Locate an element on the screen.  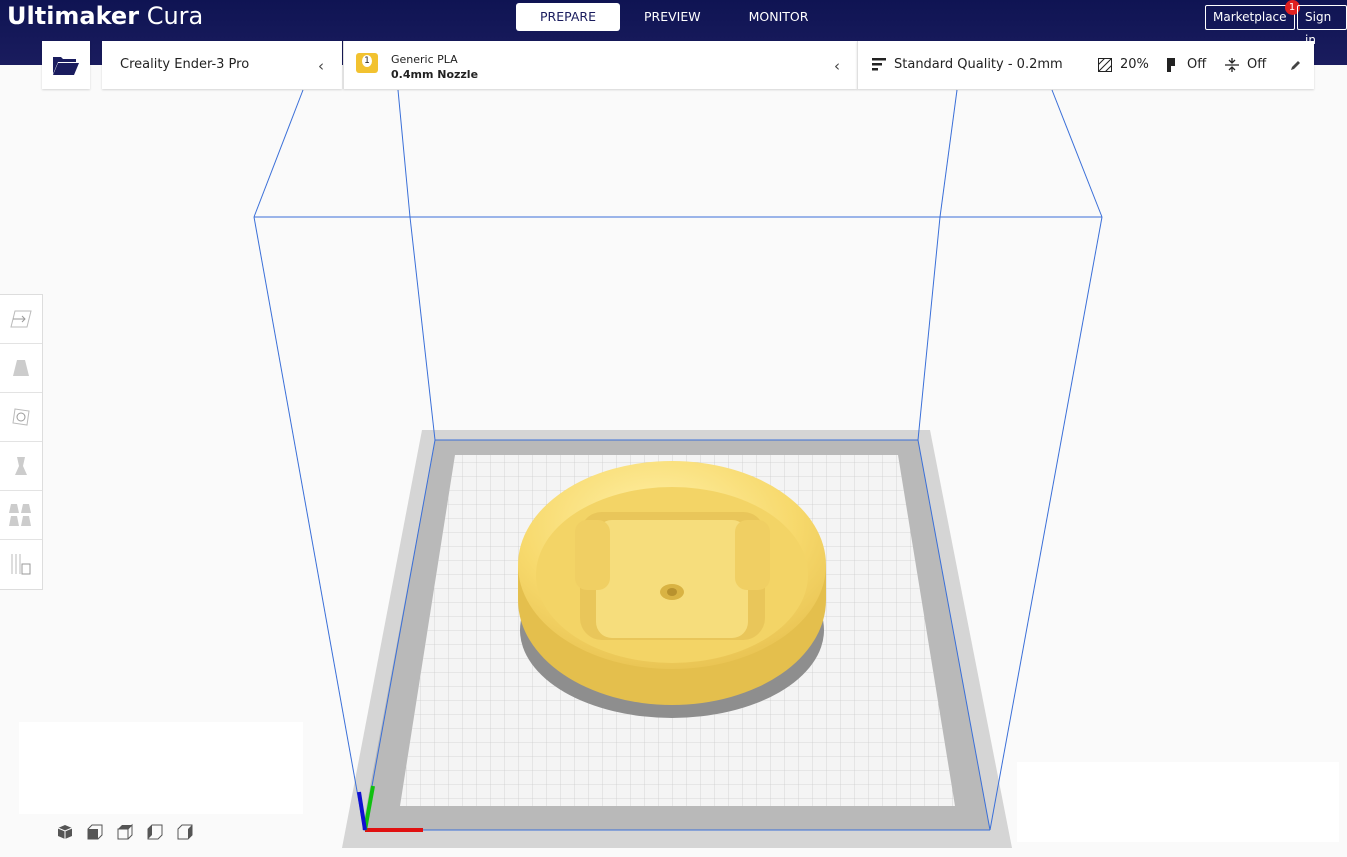
infill-icon is located at coordinates (1105, 65).